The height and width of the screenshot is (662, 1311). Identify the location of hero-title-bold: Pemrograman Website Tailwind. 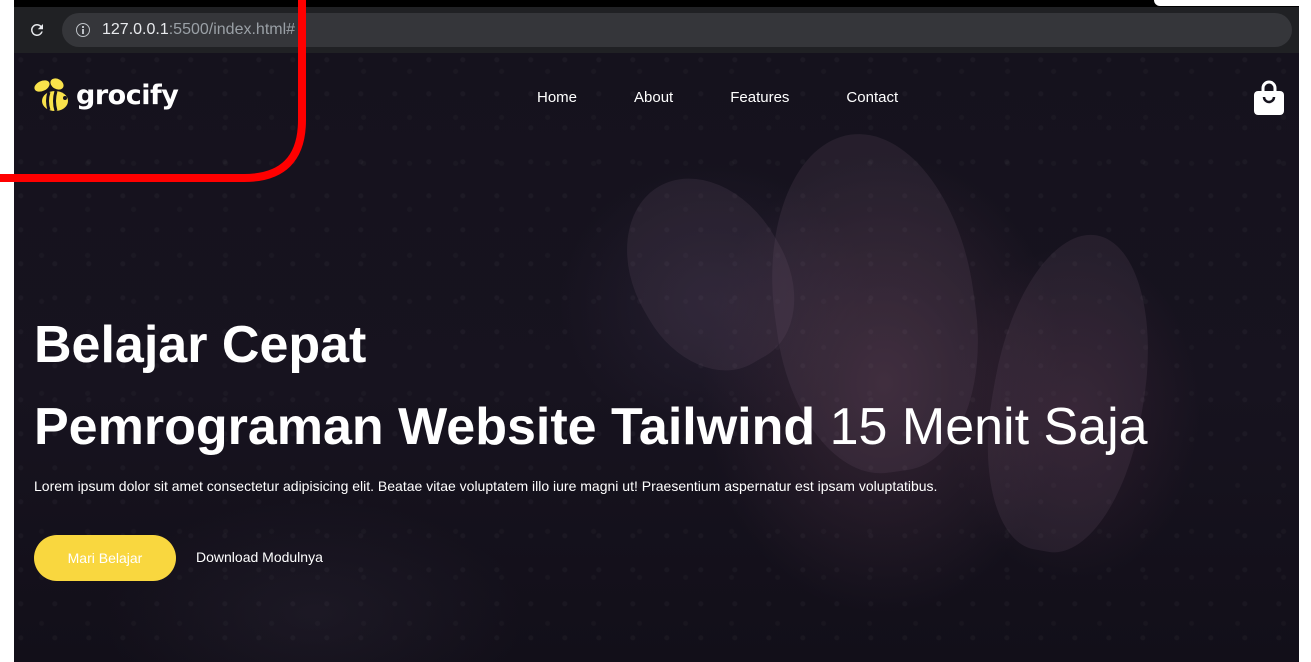
(425, 427).